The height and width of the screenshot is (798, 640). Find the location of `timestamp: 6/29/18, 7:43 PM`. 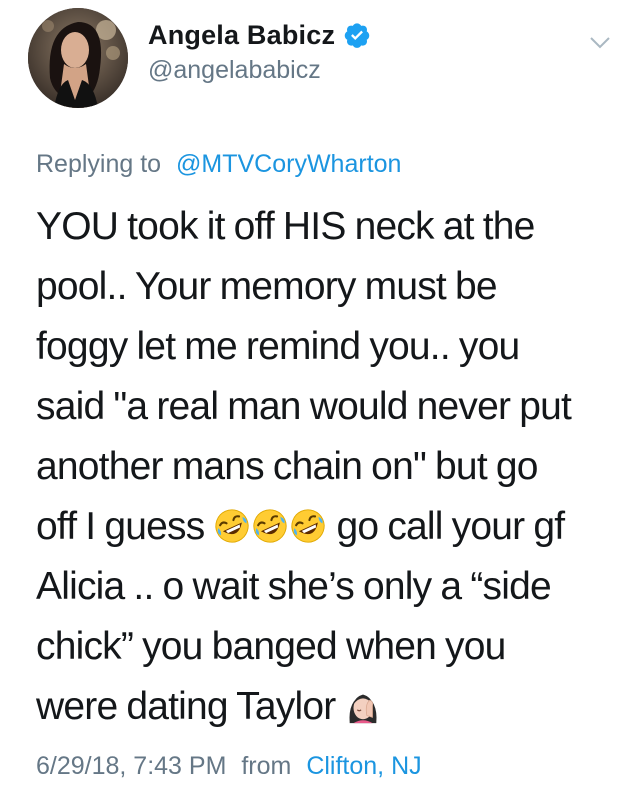

timestamp: 6/29/18, 7:43 PM is located at coordinates (131, 766).